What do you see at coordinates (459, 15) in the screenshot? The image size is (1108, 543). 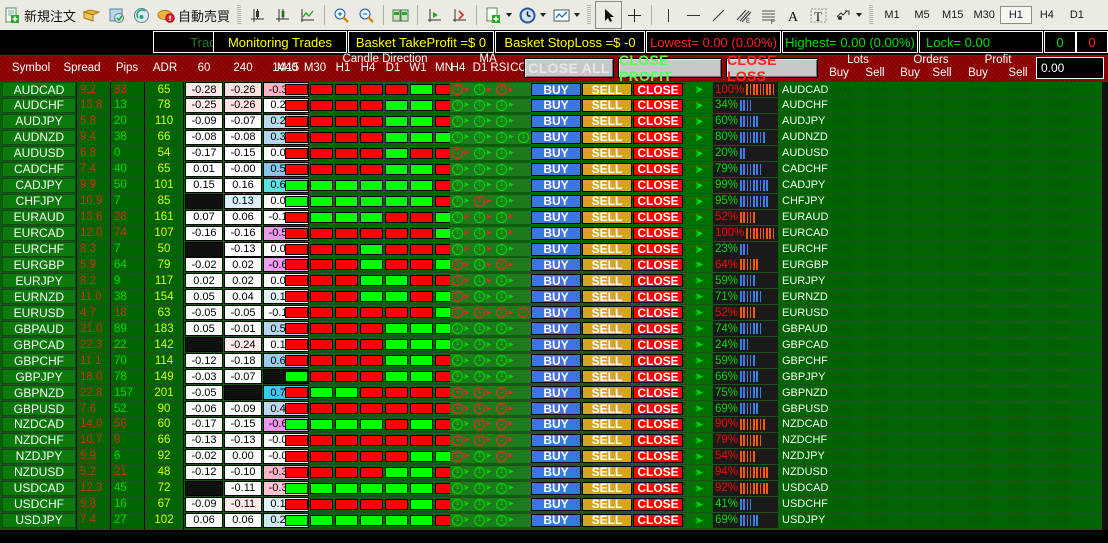 I see `shift-end-button` at bounding box center [459, 15].